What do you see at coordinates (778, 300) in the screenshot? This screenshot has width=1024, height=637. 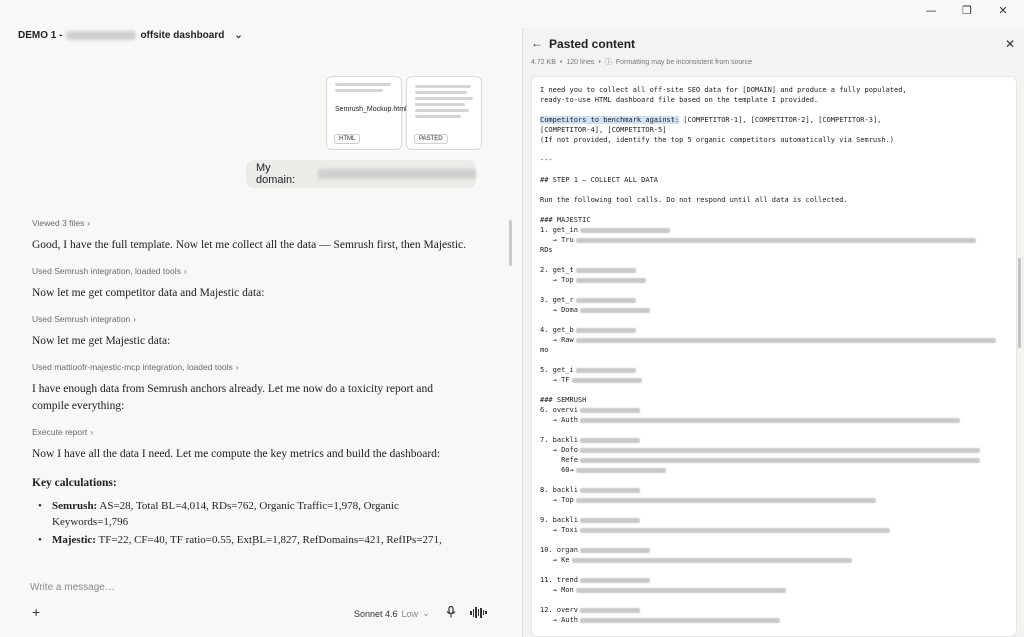 I see `document-line: 3. get_r` at bounding box center [778, 300].